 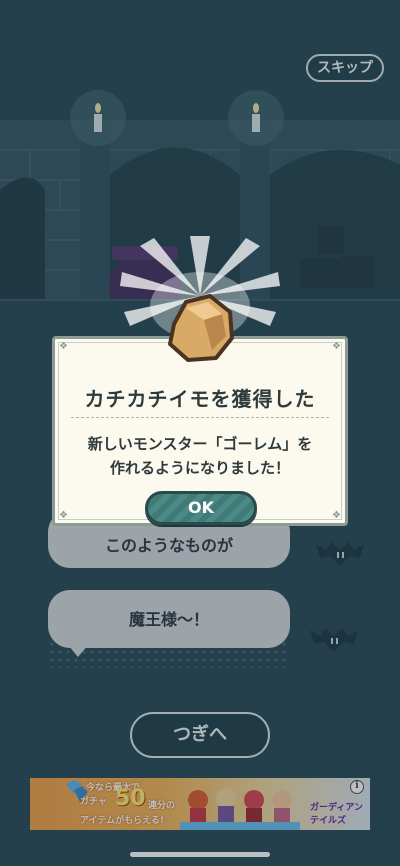 What do you see at coordinates (200, 399) in the screenshot?
I see `dialog-title: カチカチイモを獲得した` at bounding box center [200, 399].